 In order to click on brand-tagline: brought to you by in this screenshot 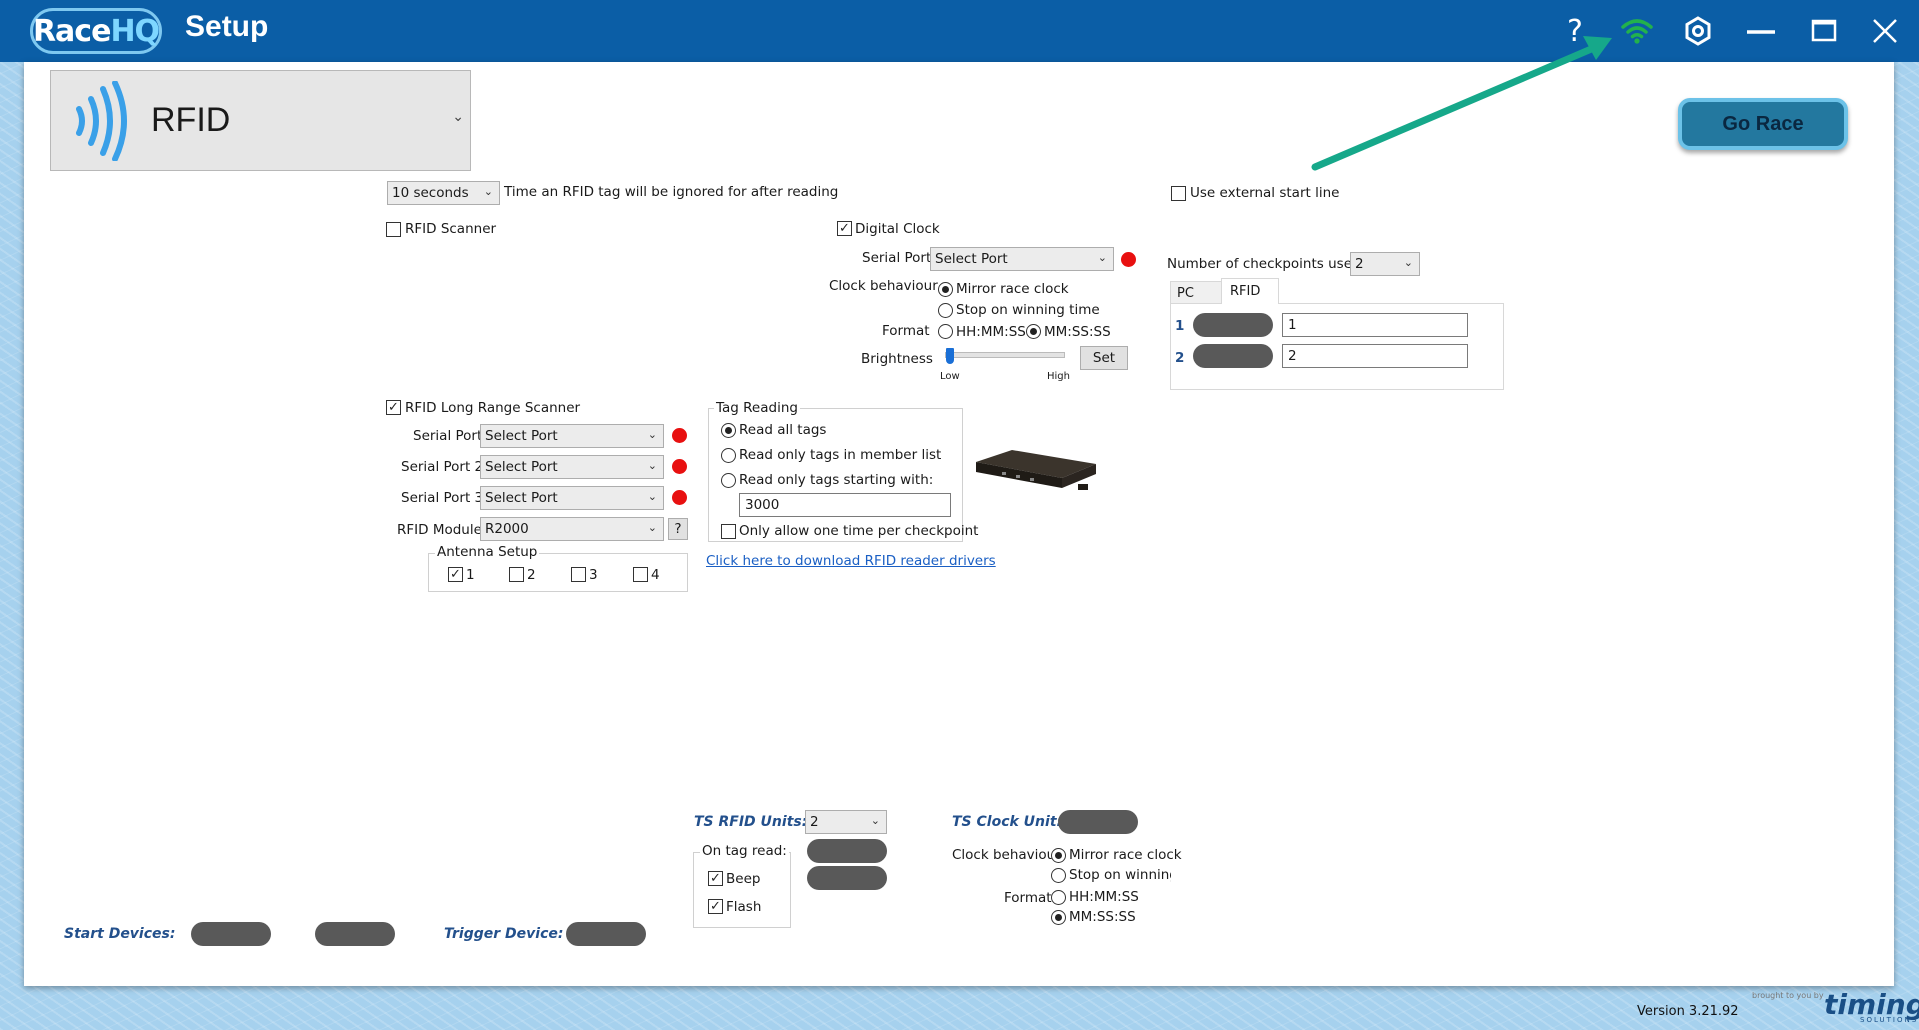, I will do `click(1788, 995)`.